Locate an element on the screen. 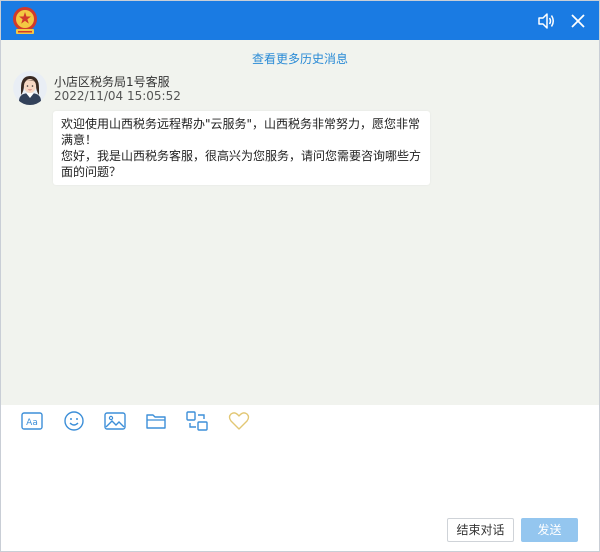 The image size is (600, 552). font-aa-icon: Aa is located at coordinates (32, 421).